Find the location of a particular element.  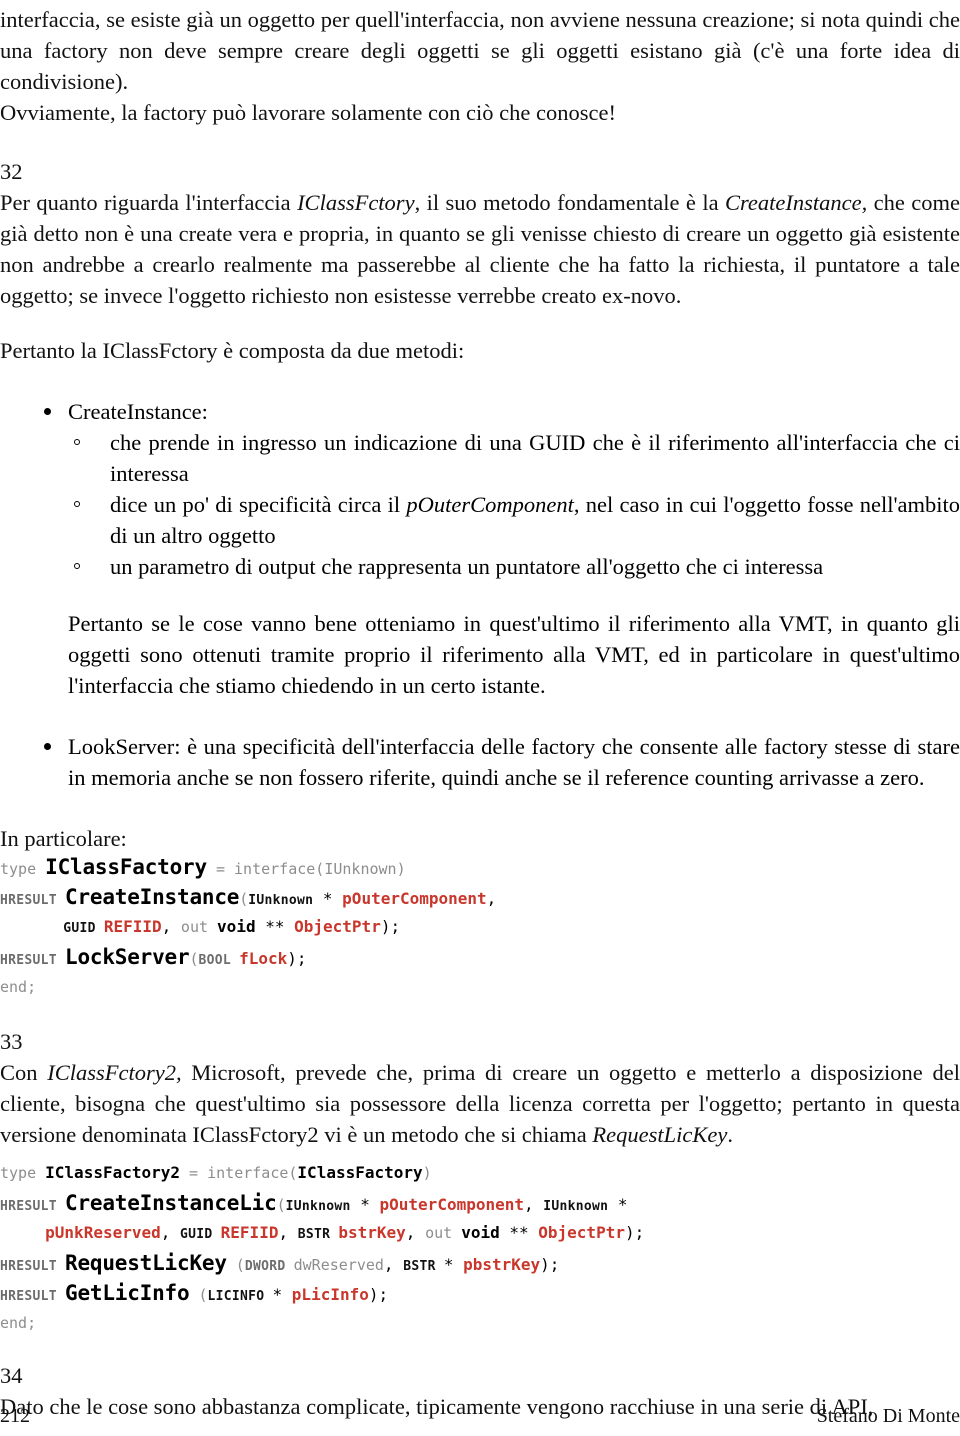

footer-author: Stefano Di Monte is located at coordinates (888, 1416).